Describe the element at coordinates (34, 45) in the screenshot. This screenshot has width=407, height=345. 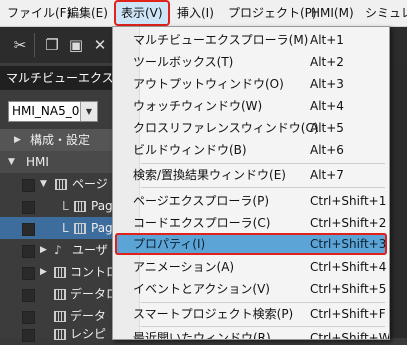
I see `toolbar-separator` at that location.